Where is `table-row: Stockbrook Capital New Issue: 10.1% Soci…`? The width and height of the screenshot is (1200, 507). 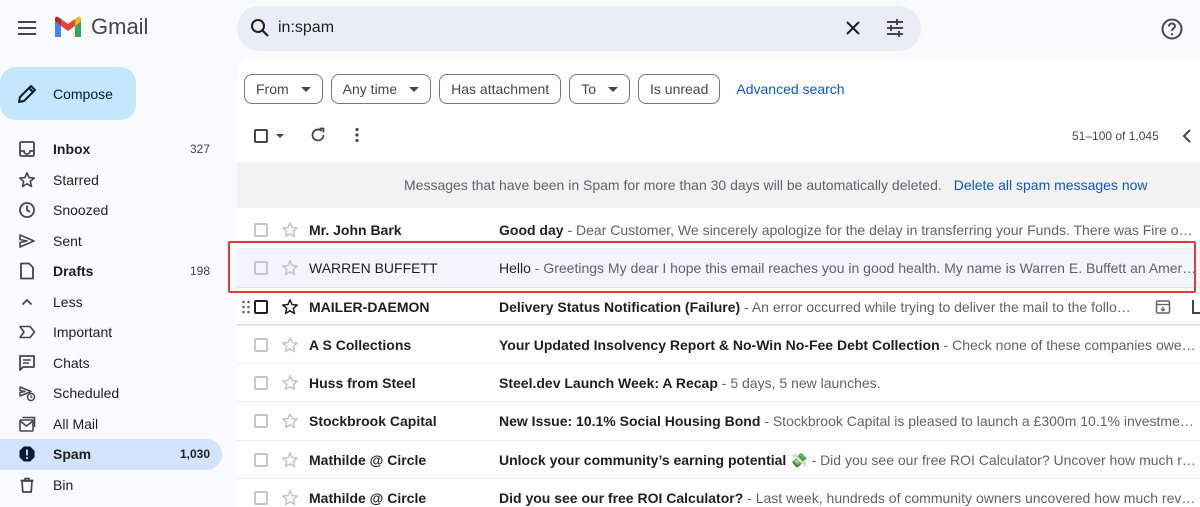
table-row: Stockbrook Capital New Issue: 10.1% Soci… is located at coordinates (718, 421).